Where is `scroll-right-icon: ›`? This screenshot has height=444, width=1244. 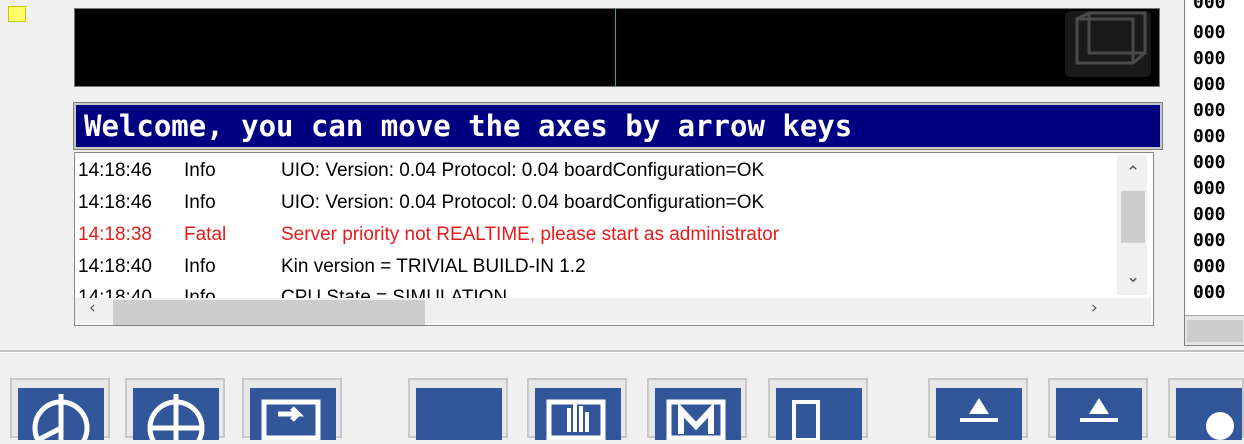 scroll-right-icon: › is located at coordinates (1094, 308).